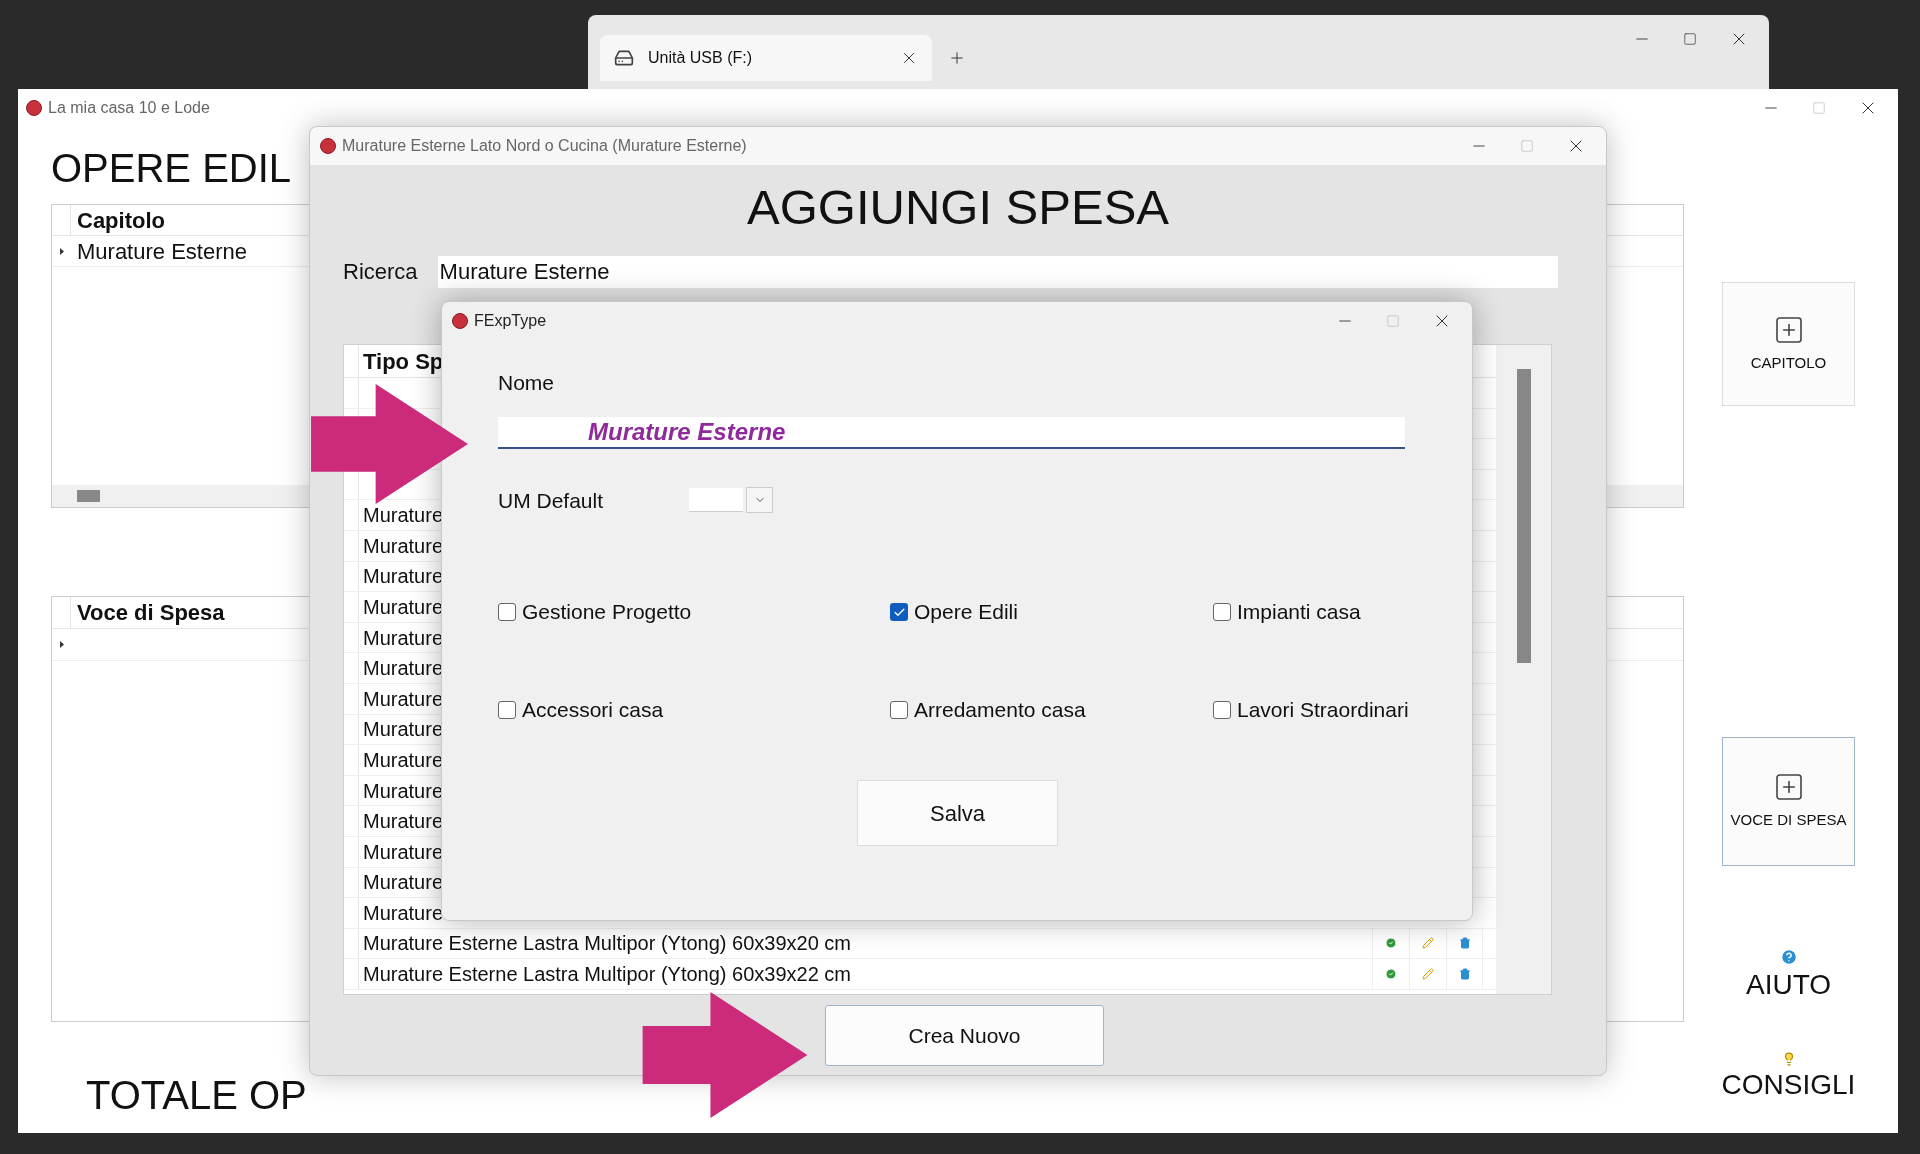  What do you see at coordinates (1788, 957) in the screenshot?
I see `help-icon` at bounding box center [1788, 957].